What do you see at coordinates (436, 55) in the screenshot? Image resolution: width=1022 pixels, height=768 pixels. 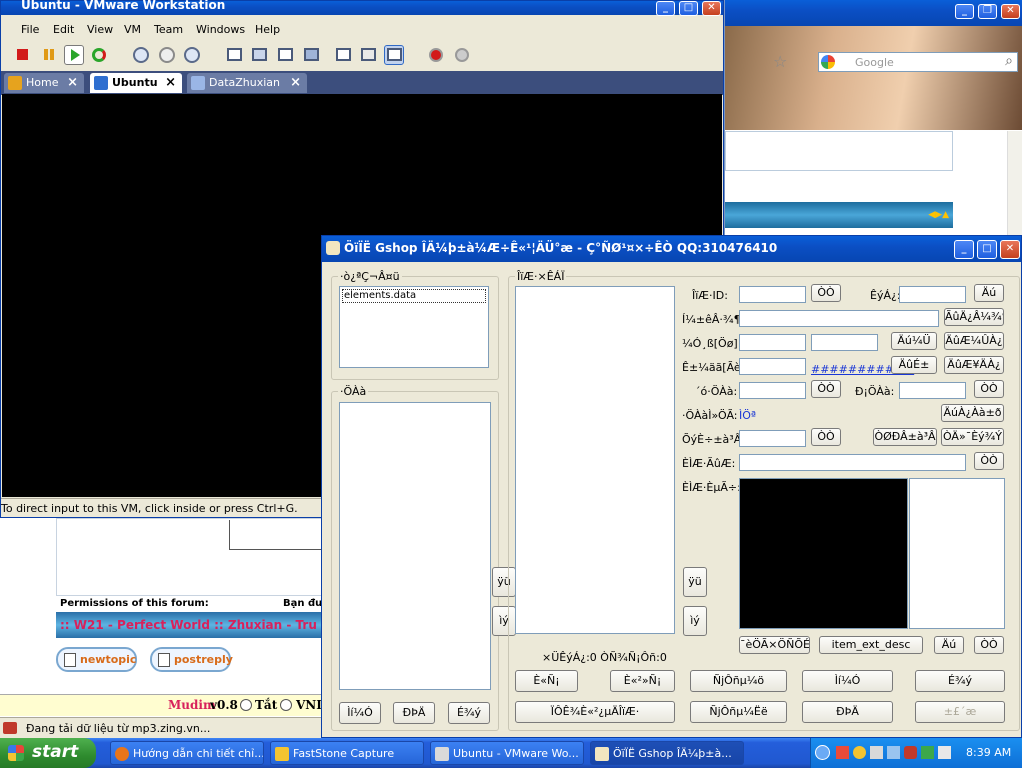 I see `record-icon` at bounding box center [436, 55].